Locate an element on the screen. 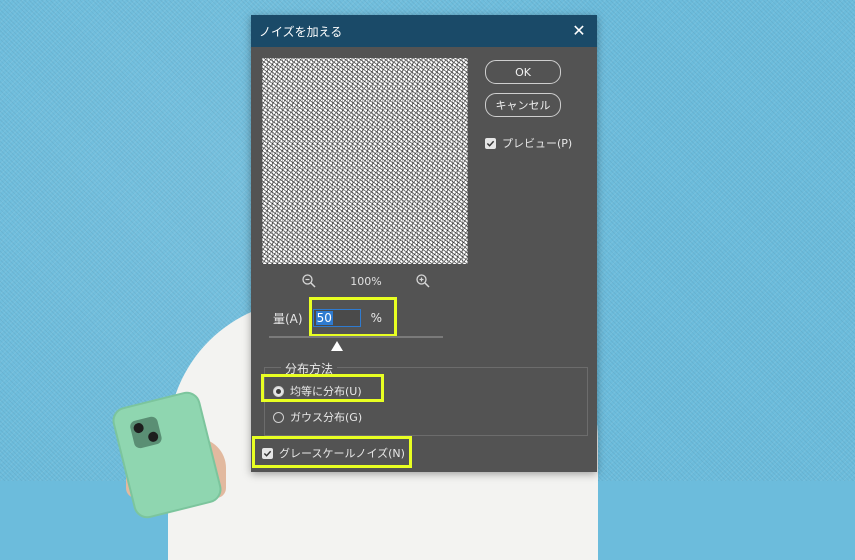  radio-uniform-label: 均等に分布(U) is located at coordinates (326, 391).